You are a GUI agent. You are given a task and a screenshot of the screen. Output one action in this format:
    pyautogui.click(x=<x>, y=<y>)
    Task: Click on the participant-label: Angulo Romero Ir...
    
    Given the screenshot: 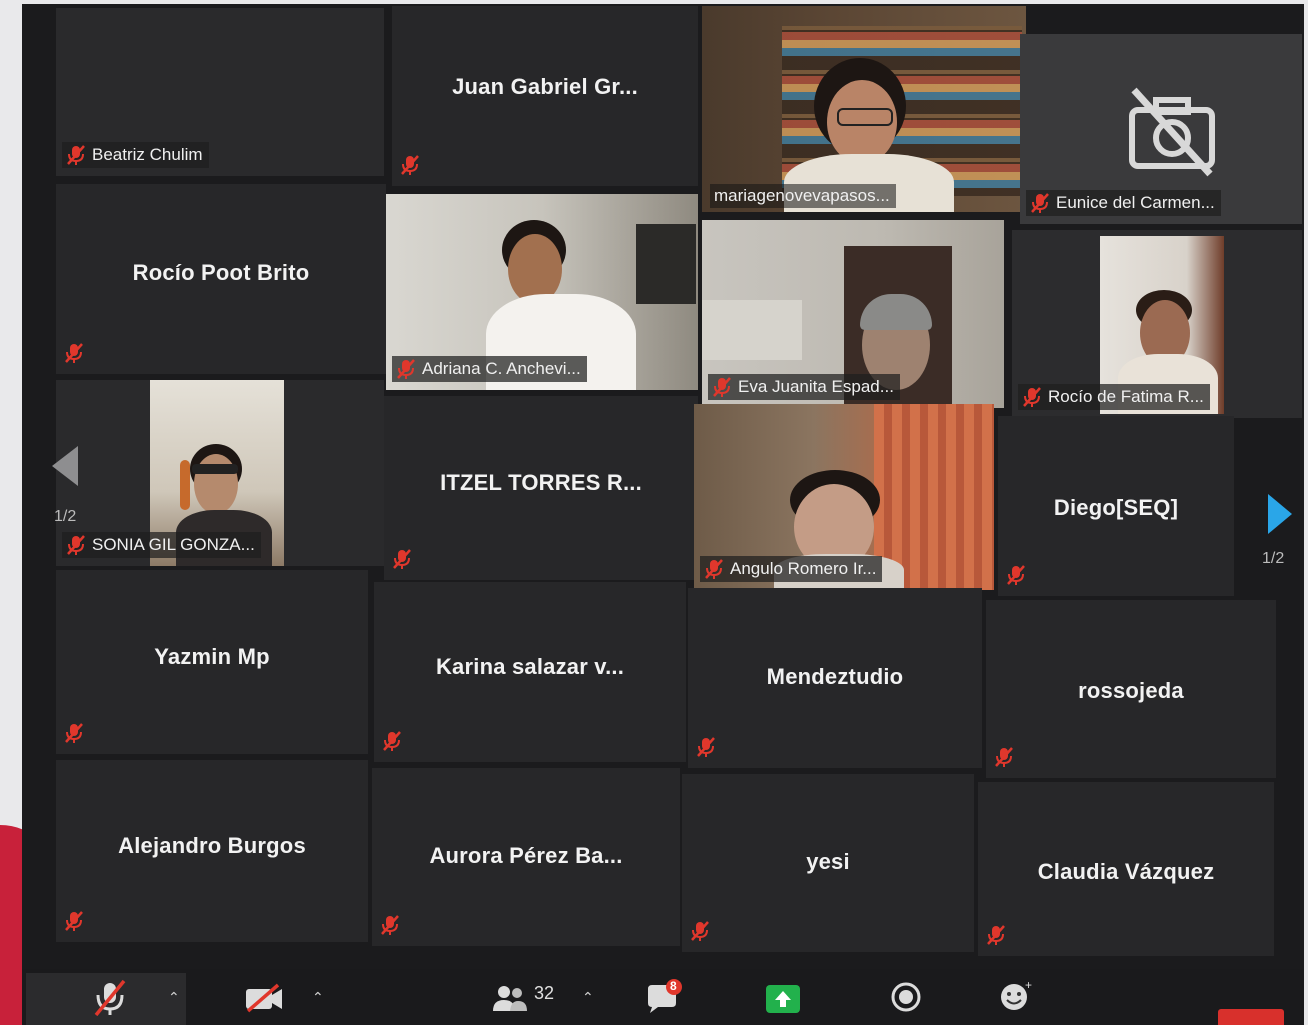 What is the action you would take?
    pyautogui.click(x=791, y=569)
    